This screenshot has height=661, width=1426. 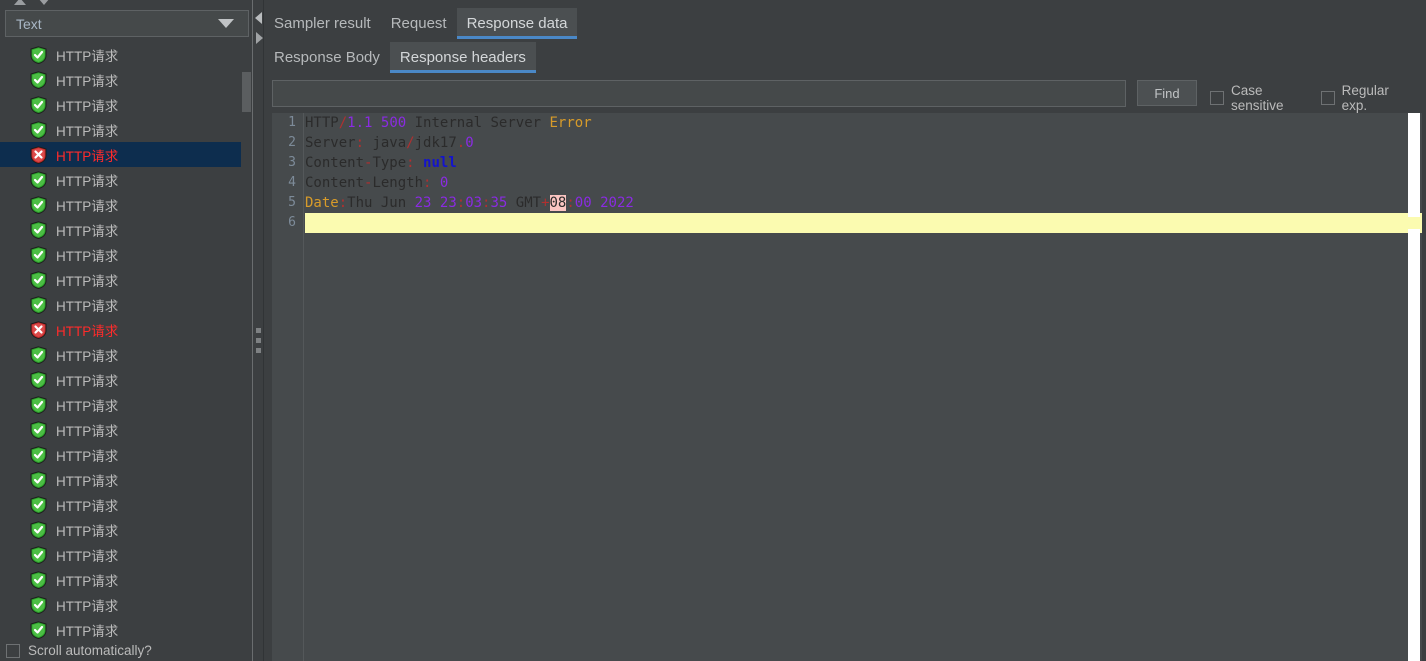 I want to click on subtab-response-headers: Response headers, so click(x=462, y=57).